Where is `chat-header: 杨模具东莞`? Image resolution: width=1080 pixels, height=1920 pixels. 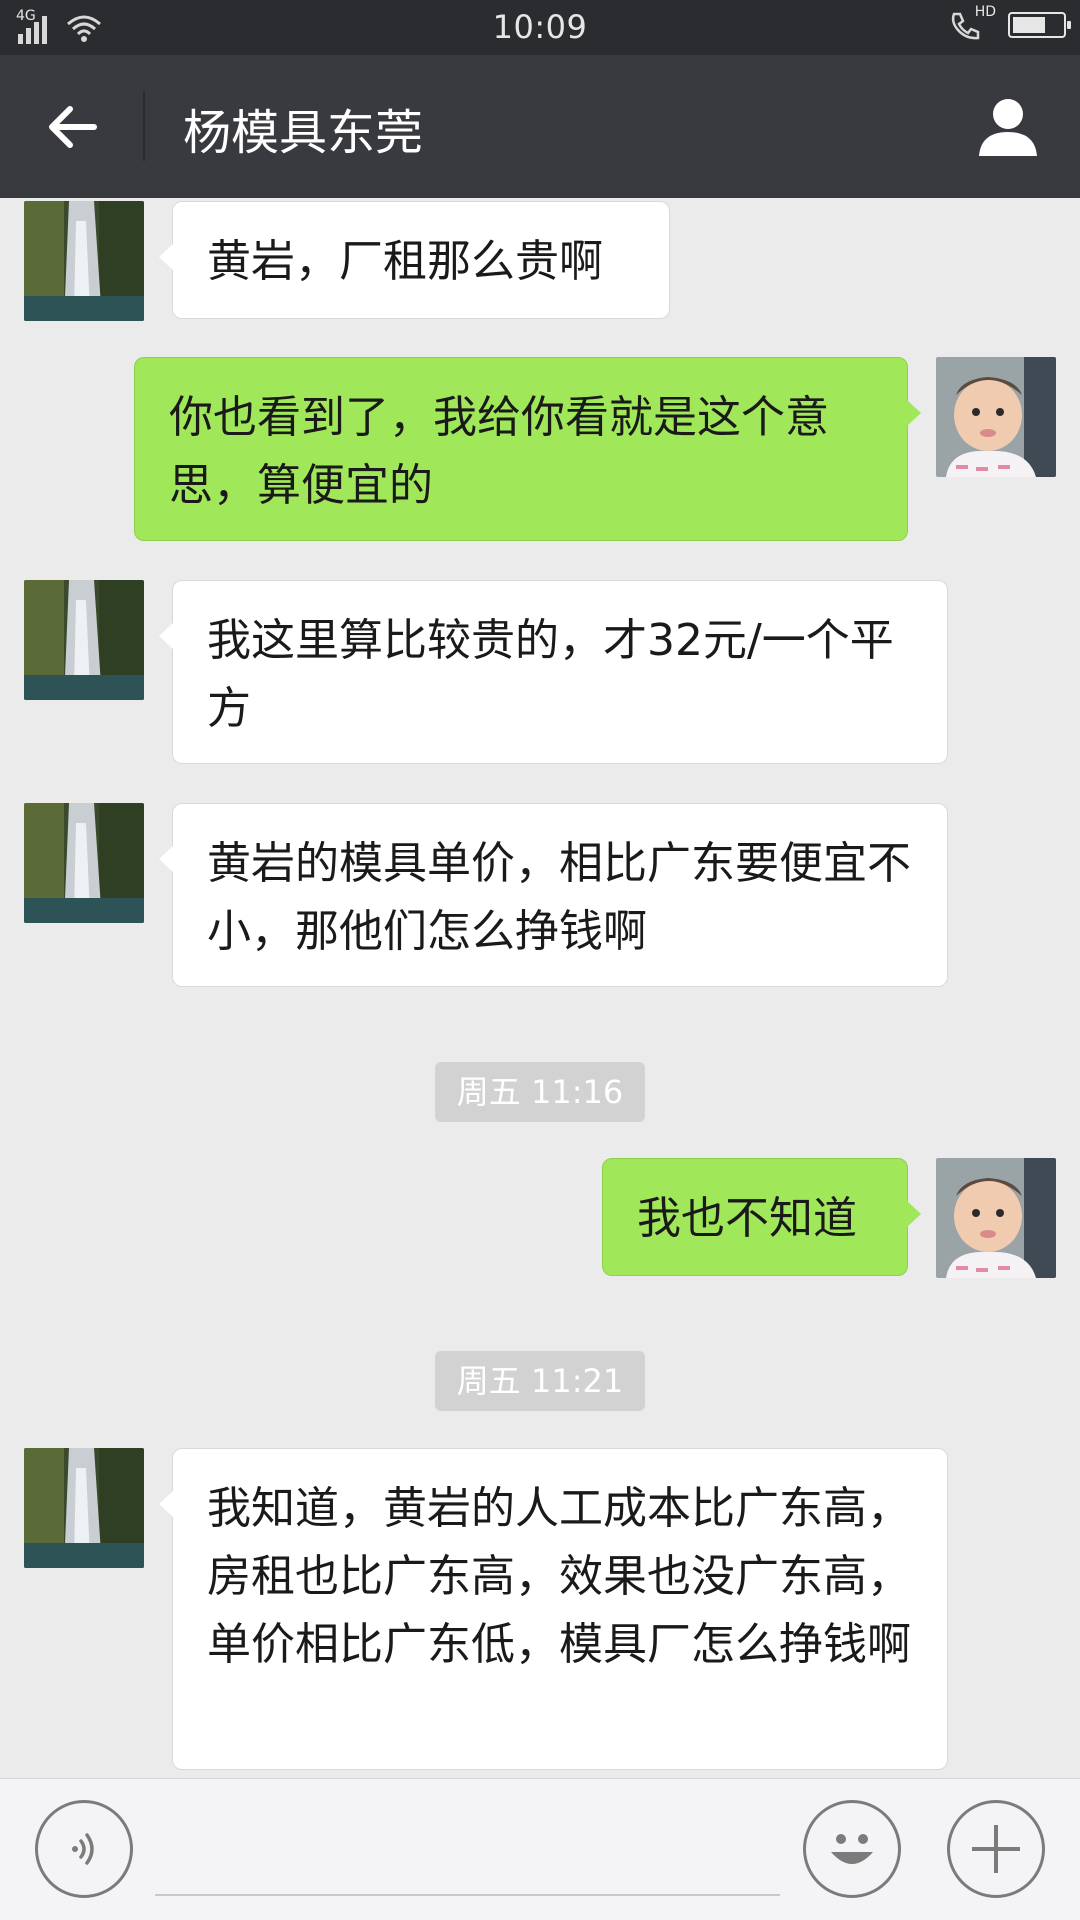
chat-header: 杨模具东莞 is located at coordinates (540, 126).